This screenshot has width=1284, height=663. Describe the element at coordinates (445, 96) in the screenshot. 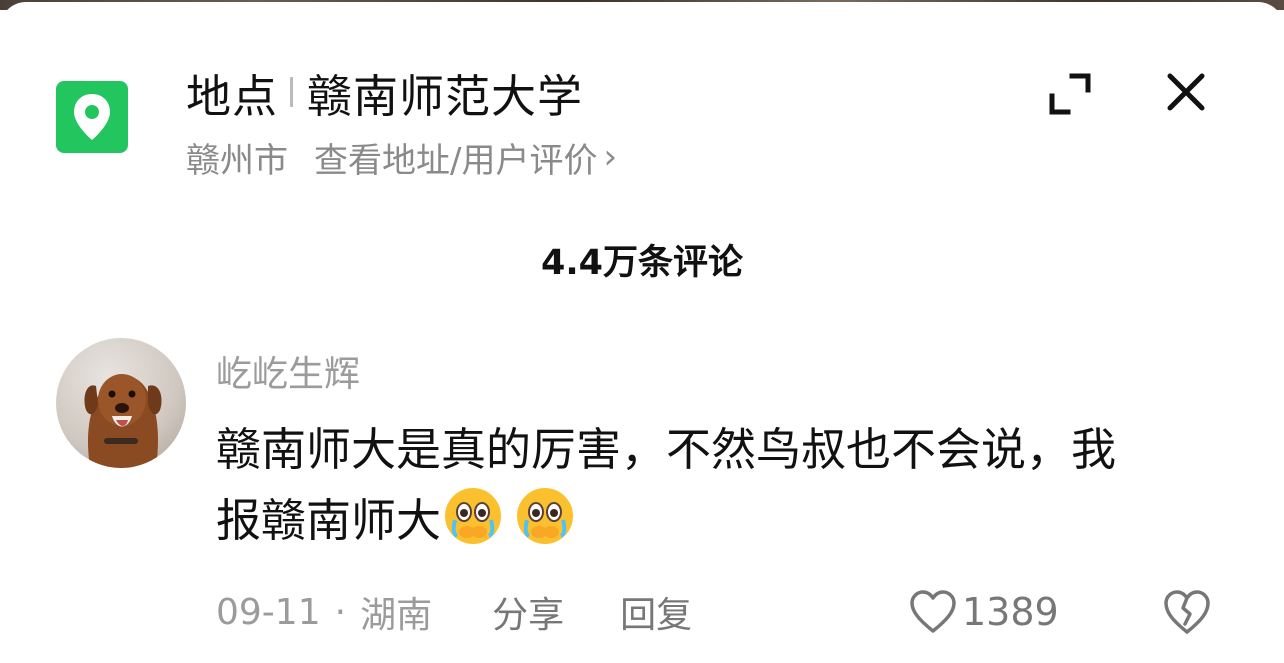

I see `place-name: 赣南师范大学` at that location.